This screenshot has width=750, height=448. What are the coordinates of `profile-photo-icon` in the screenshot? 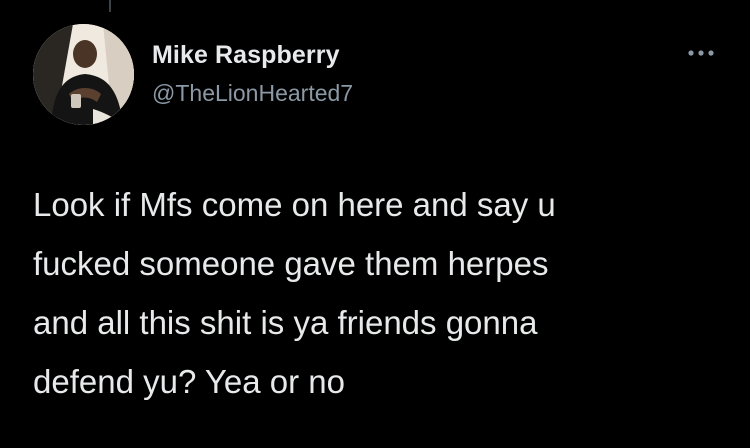 It's located at (83, 74).